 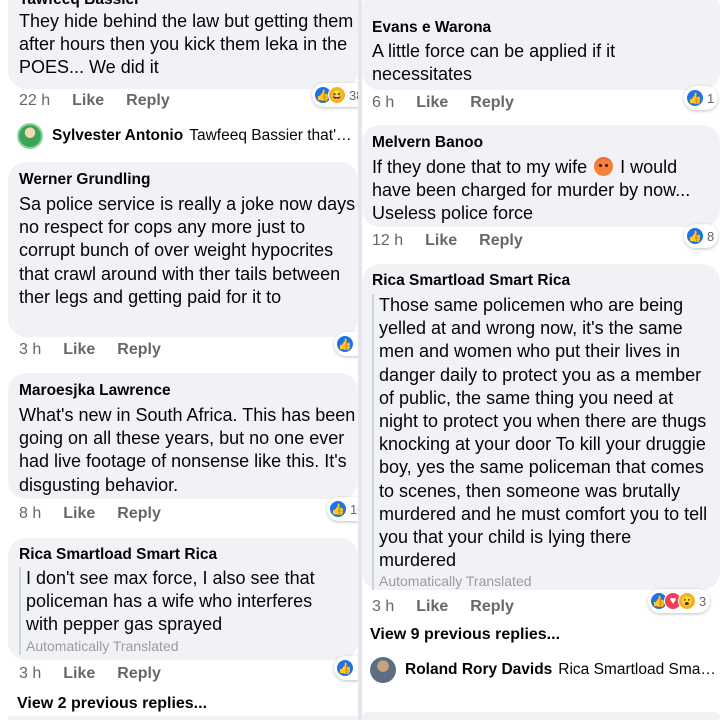 I want to click on reply-author: Sylvester Antonio, so click(x=117, y=136).